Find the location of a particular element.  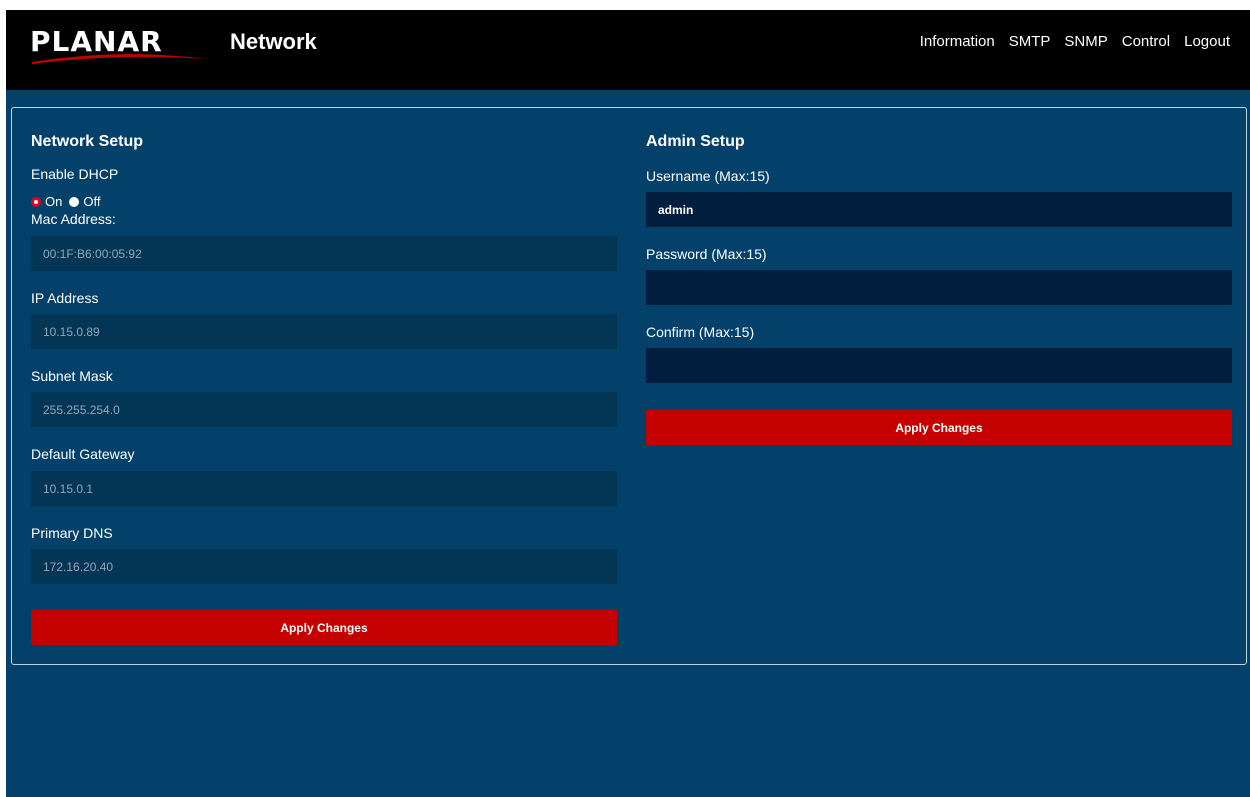

nav-control: Control is located at coordinates (1146, 42).